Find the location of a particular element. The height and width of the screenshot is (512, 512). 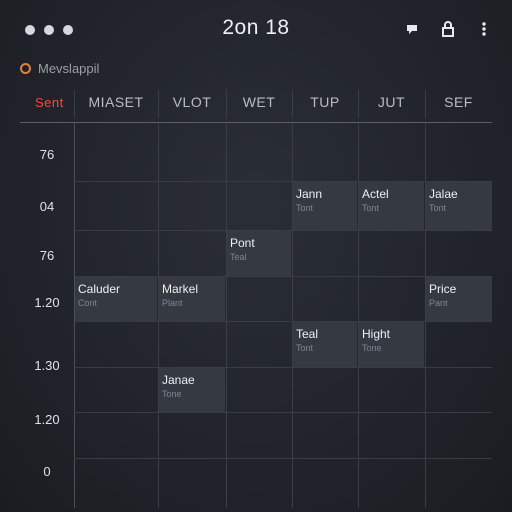

calendar-selector: Mevslappil is located at coordinates (59, 68).